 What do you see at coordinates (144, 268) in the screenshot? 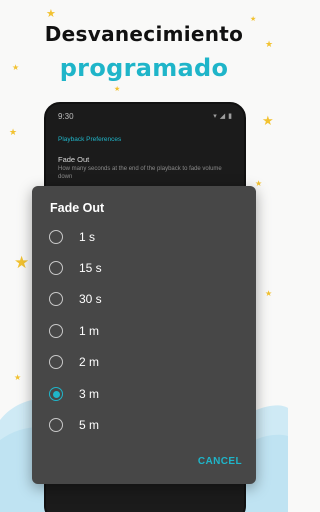
I see `option-15s: 15 s` at bounding box center [144, 268].